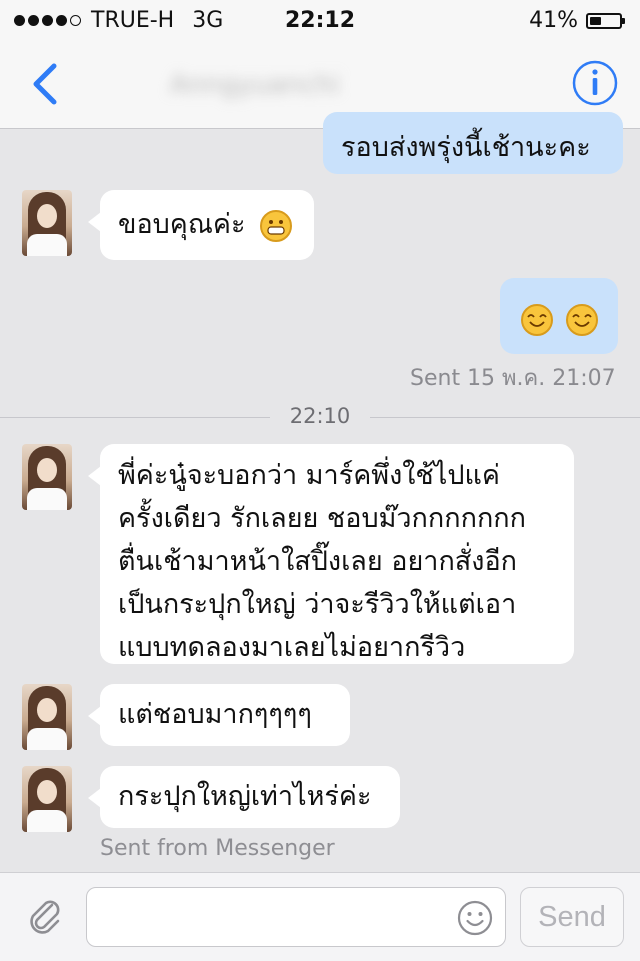  I want to click on message-text-line: เป็นกระปุกใหญ่ ว่าจะรีวิวให้แต่เอา, so click(317, 604).